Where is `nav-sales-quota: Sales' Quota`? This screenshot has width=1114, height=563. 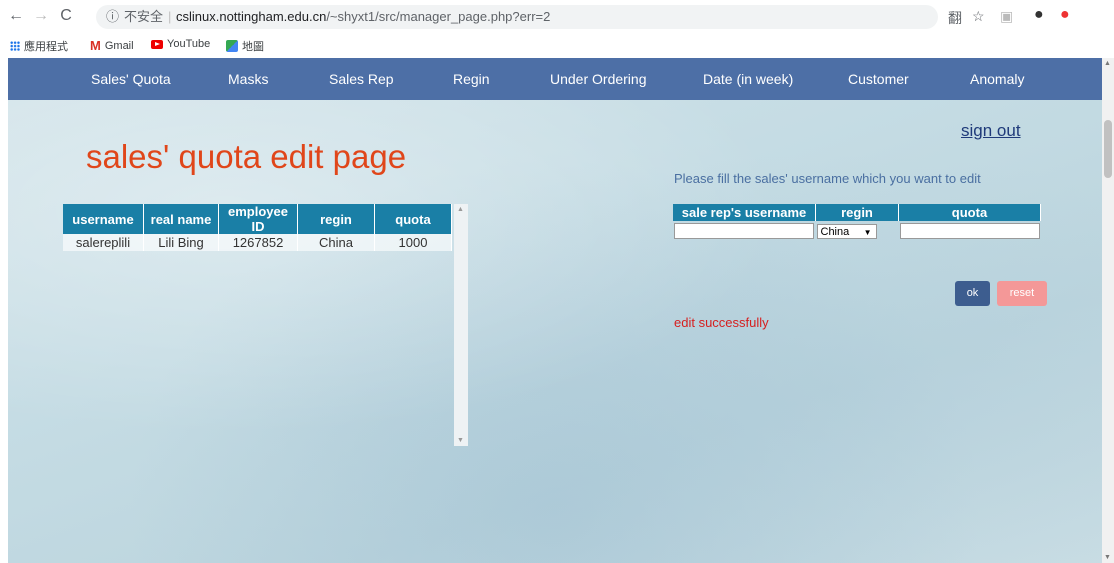 nav-sales-quota: Sales' Quota is located at coordinates (131, 79).